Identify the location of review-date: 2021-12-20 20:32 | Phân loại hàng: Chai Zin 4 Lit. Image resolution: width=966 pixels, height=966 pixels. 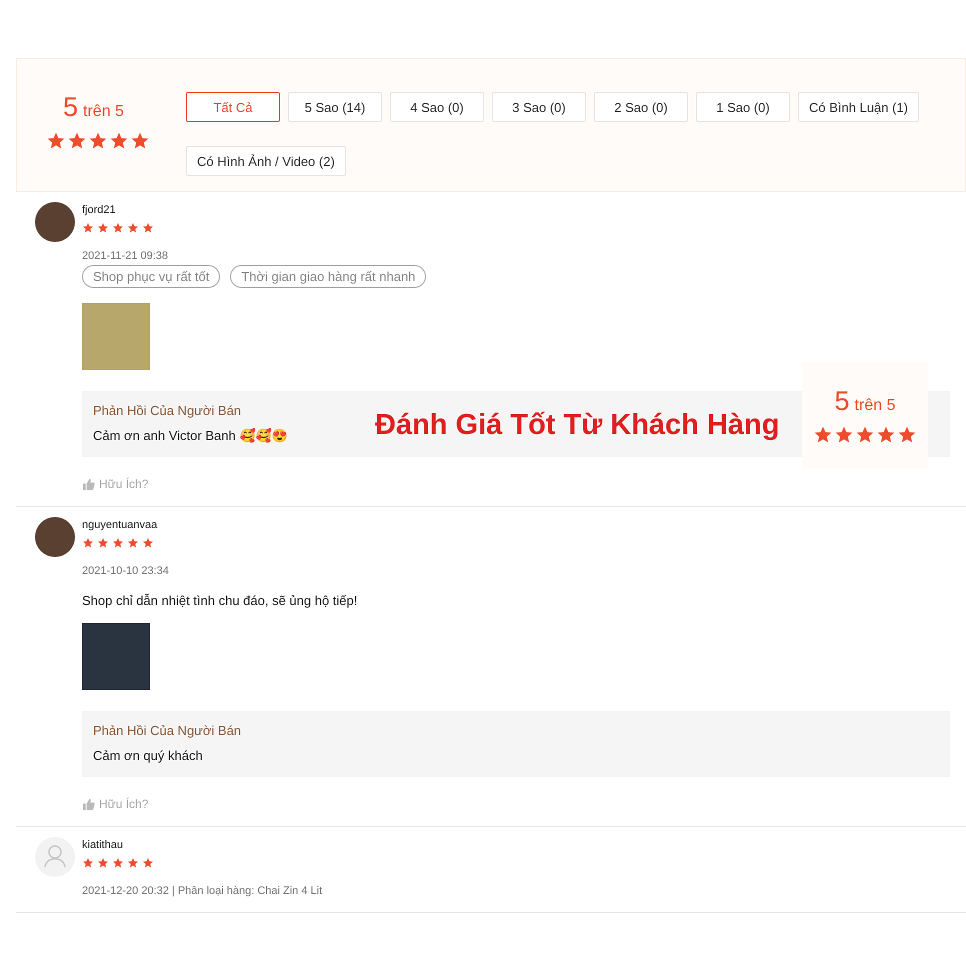
(202, 891).